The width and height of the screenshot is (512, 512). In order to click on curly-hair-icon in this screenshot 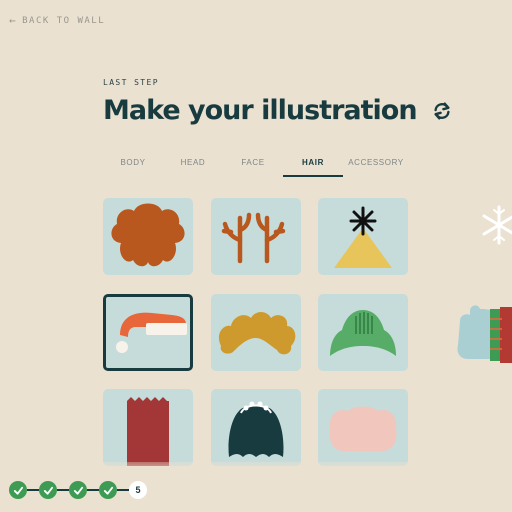, I will do `click(148, 235)`.